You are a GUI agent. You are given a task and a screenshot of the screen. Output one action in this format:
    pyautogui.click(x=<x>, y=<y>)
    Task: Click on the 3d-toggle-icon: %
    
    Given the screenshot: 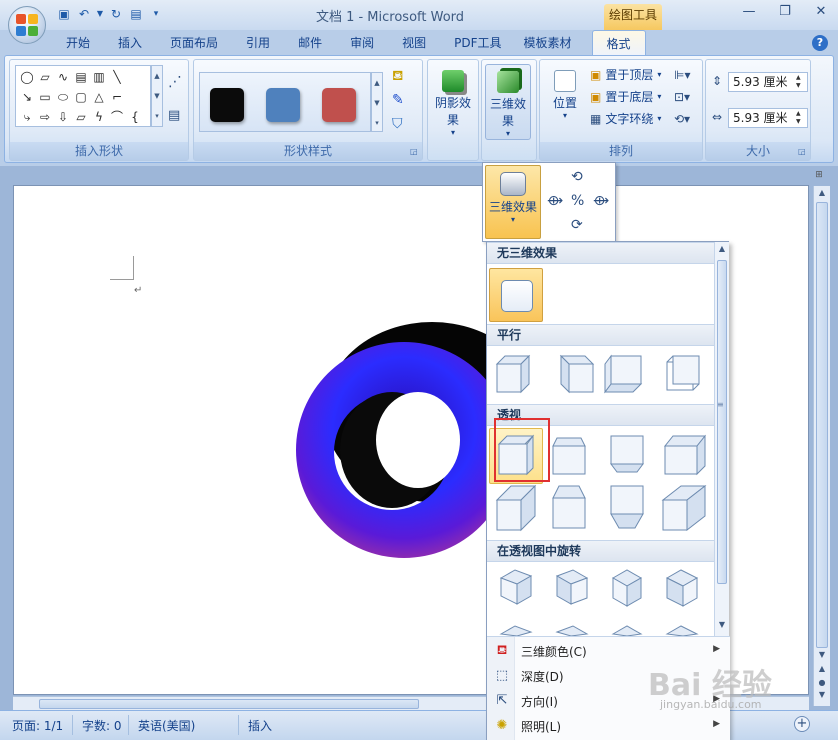 What is the action you would take?
    pyautogui.click(x=577, y=201)
    